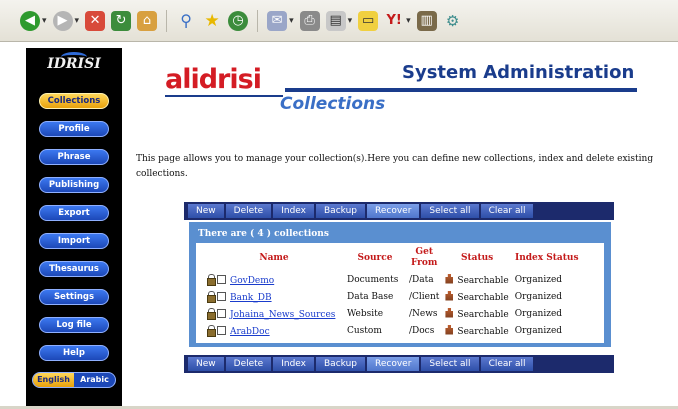 Image resolution: width=678 pixels, height=409 pixels. Describe the element at coordinates (238, 20) in the screenshot. I see `history-icon: ◷` at that location.